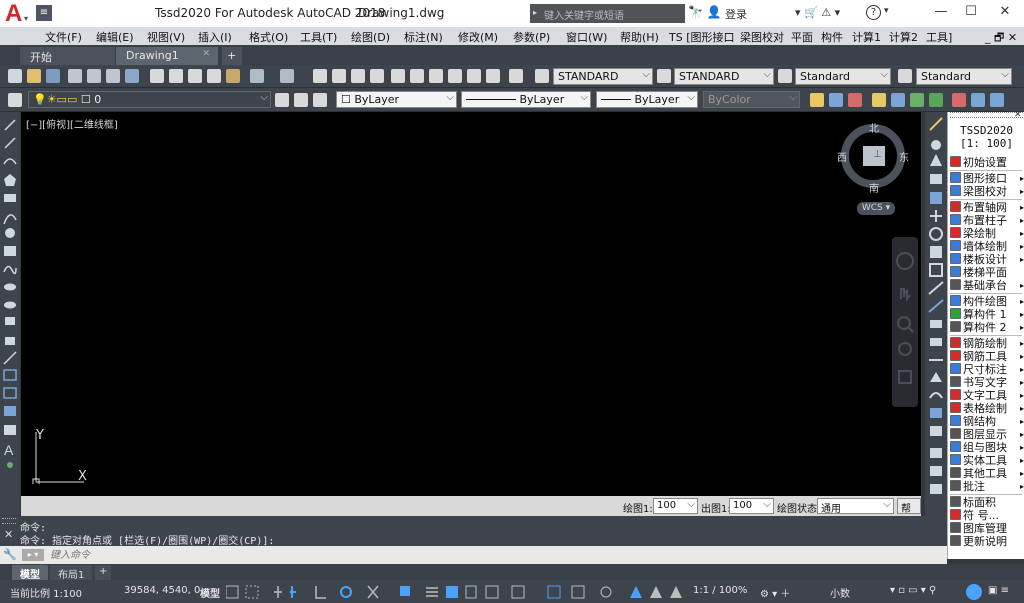 The image size is (1024, 603). What do you see at coordinates (257, 76) in the screenshot?
I see `undo-icon` at bounding box center [257, 76].